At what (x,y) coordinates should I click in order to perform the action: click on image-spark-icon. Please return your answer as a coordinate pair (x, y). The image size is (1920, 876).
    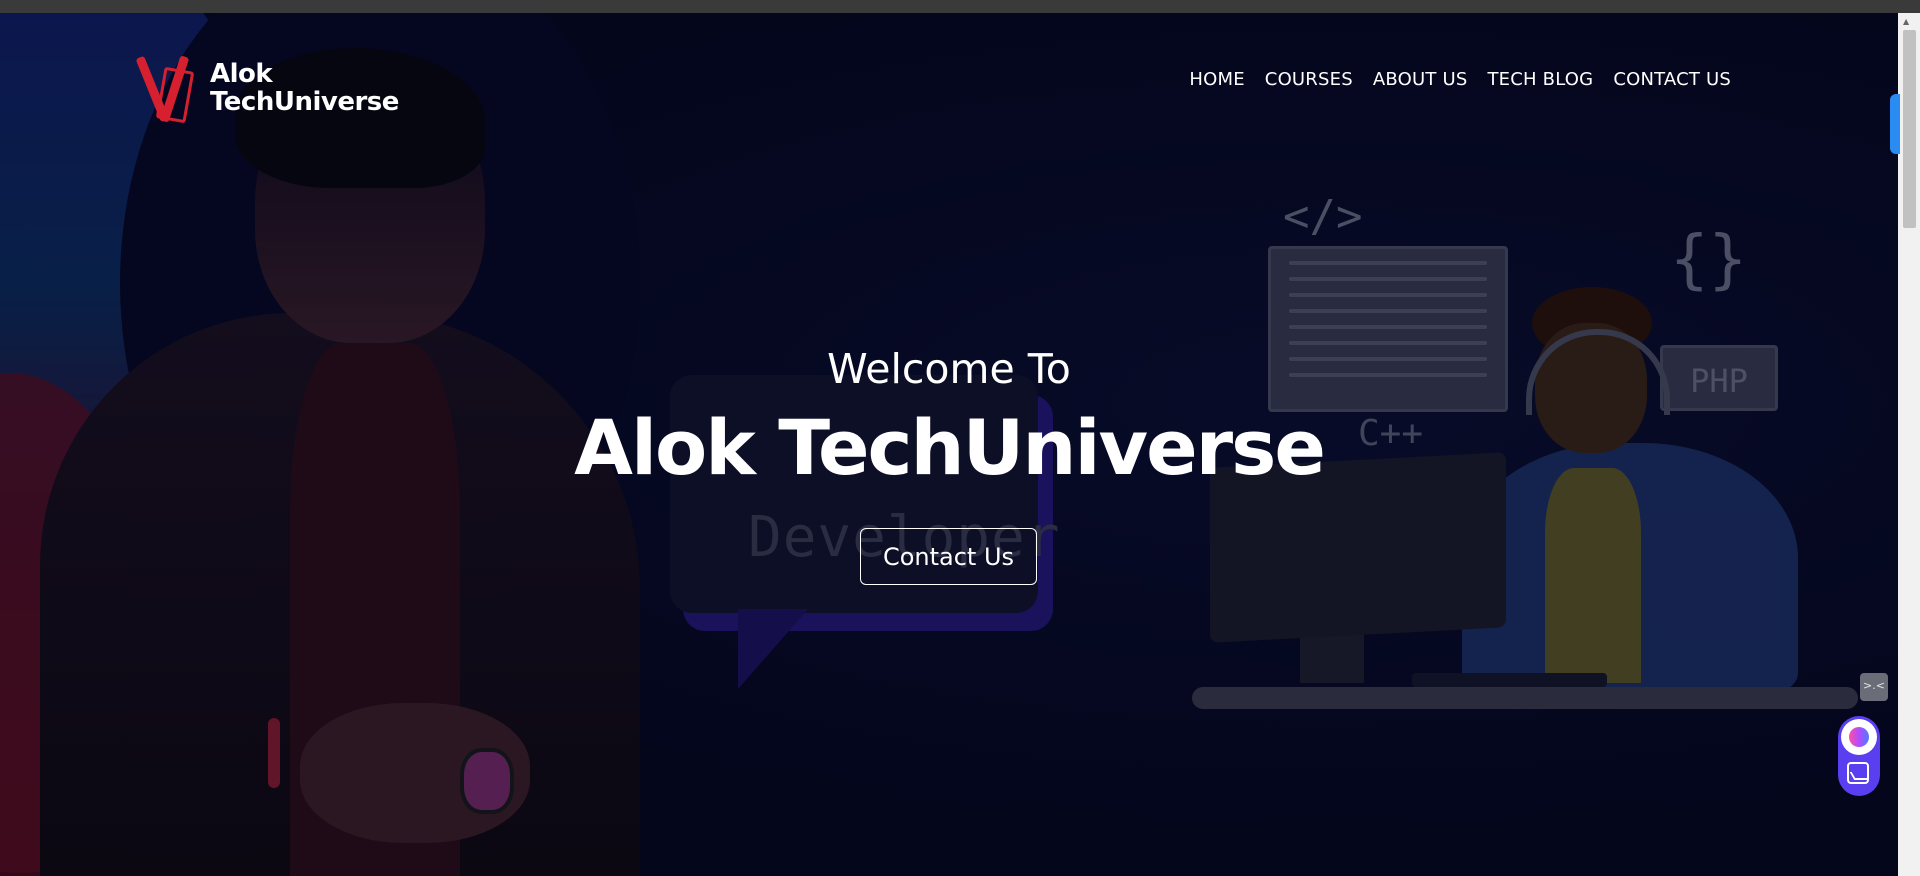
    Looking at the image, I should click on (1858, 773).